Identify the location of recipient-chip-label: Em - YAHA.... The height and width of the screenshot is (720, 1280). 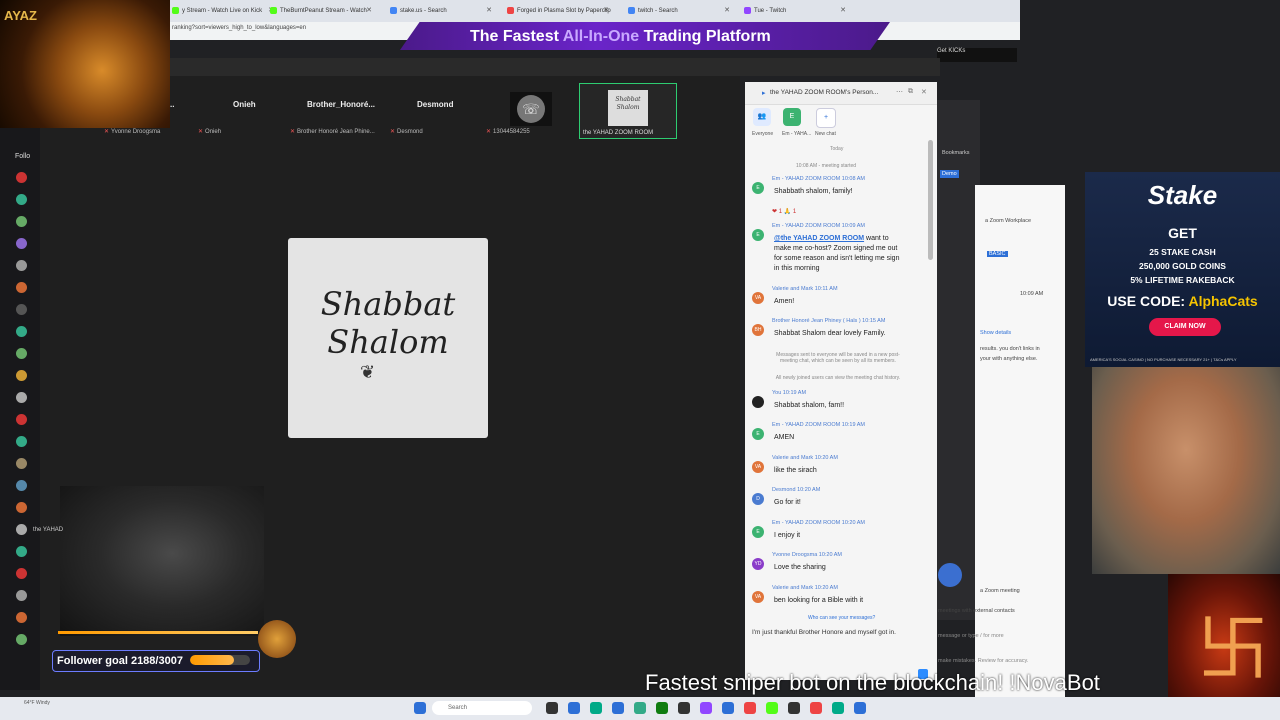
(797, 134).